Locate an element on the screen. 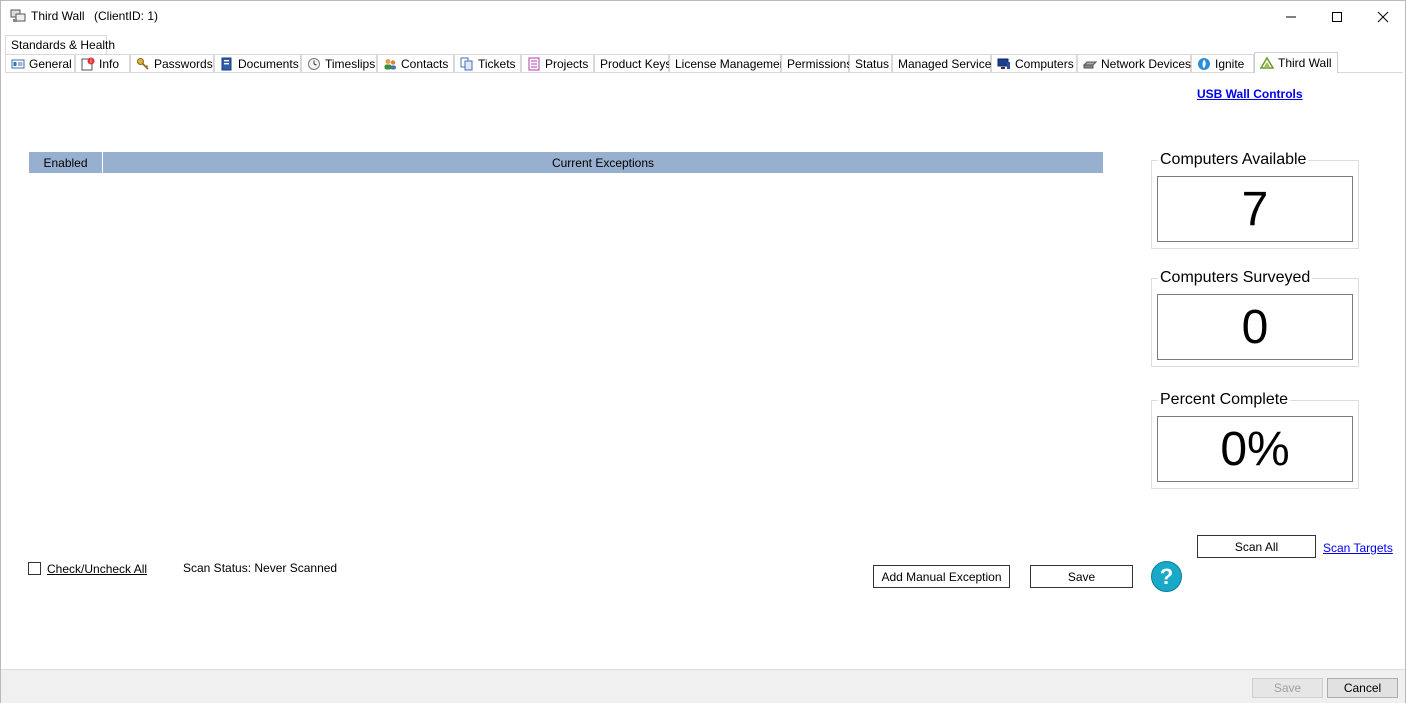 The width and height of the screenshot is (1406, 703). tab-managed-services: Managed Services is located at coordinates (944, 63).